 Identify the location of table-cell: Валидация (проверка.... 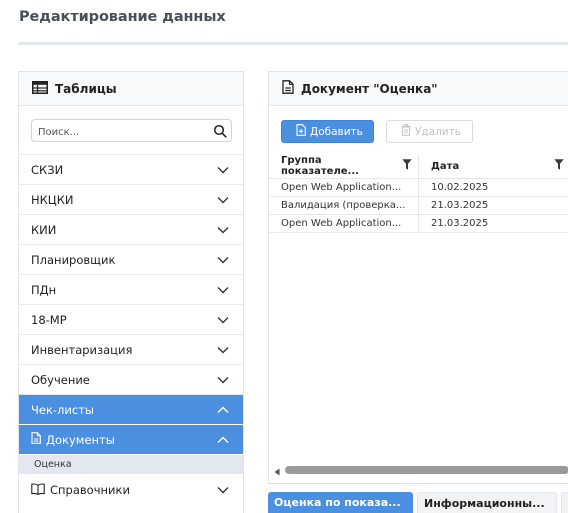
(344, 205).